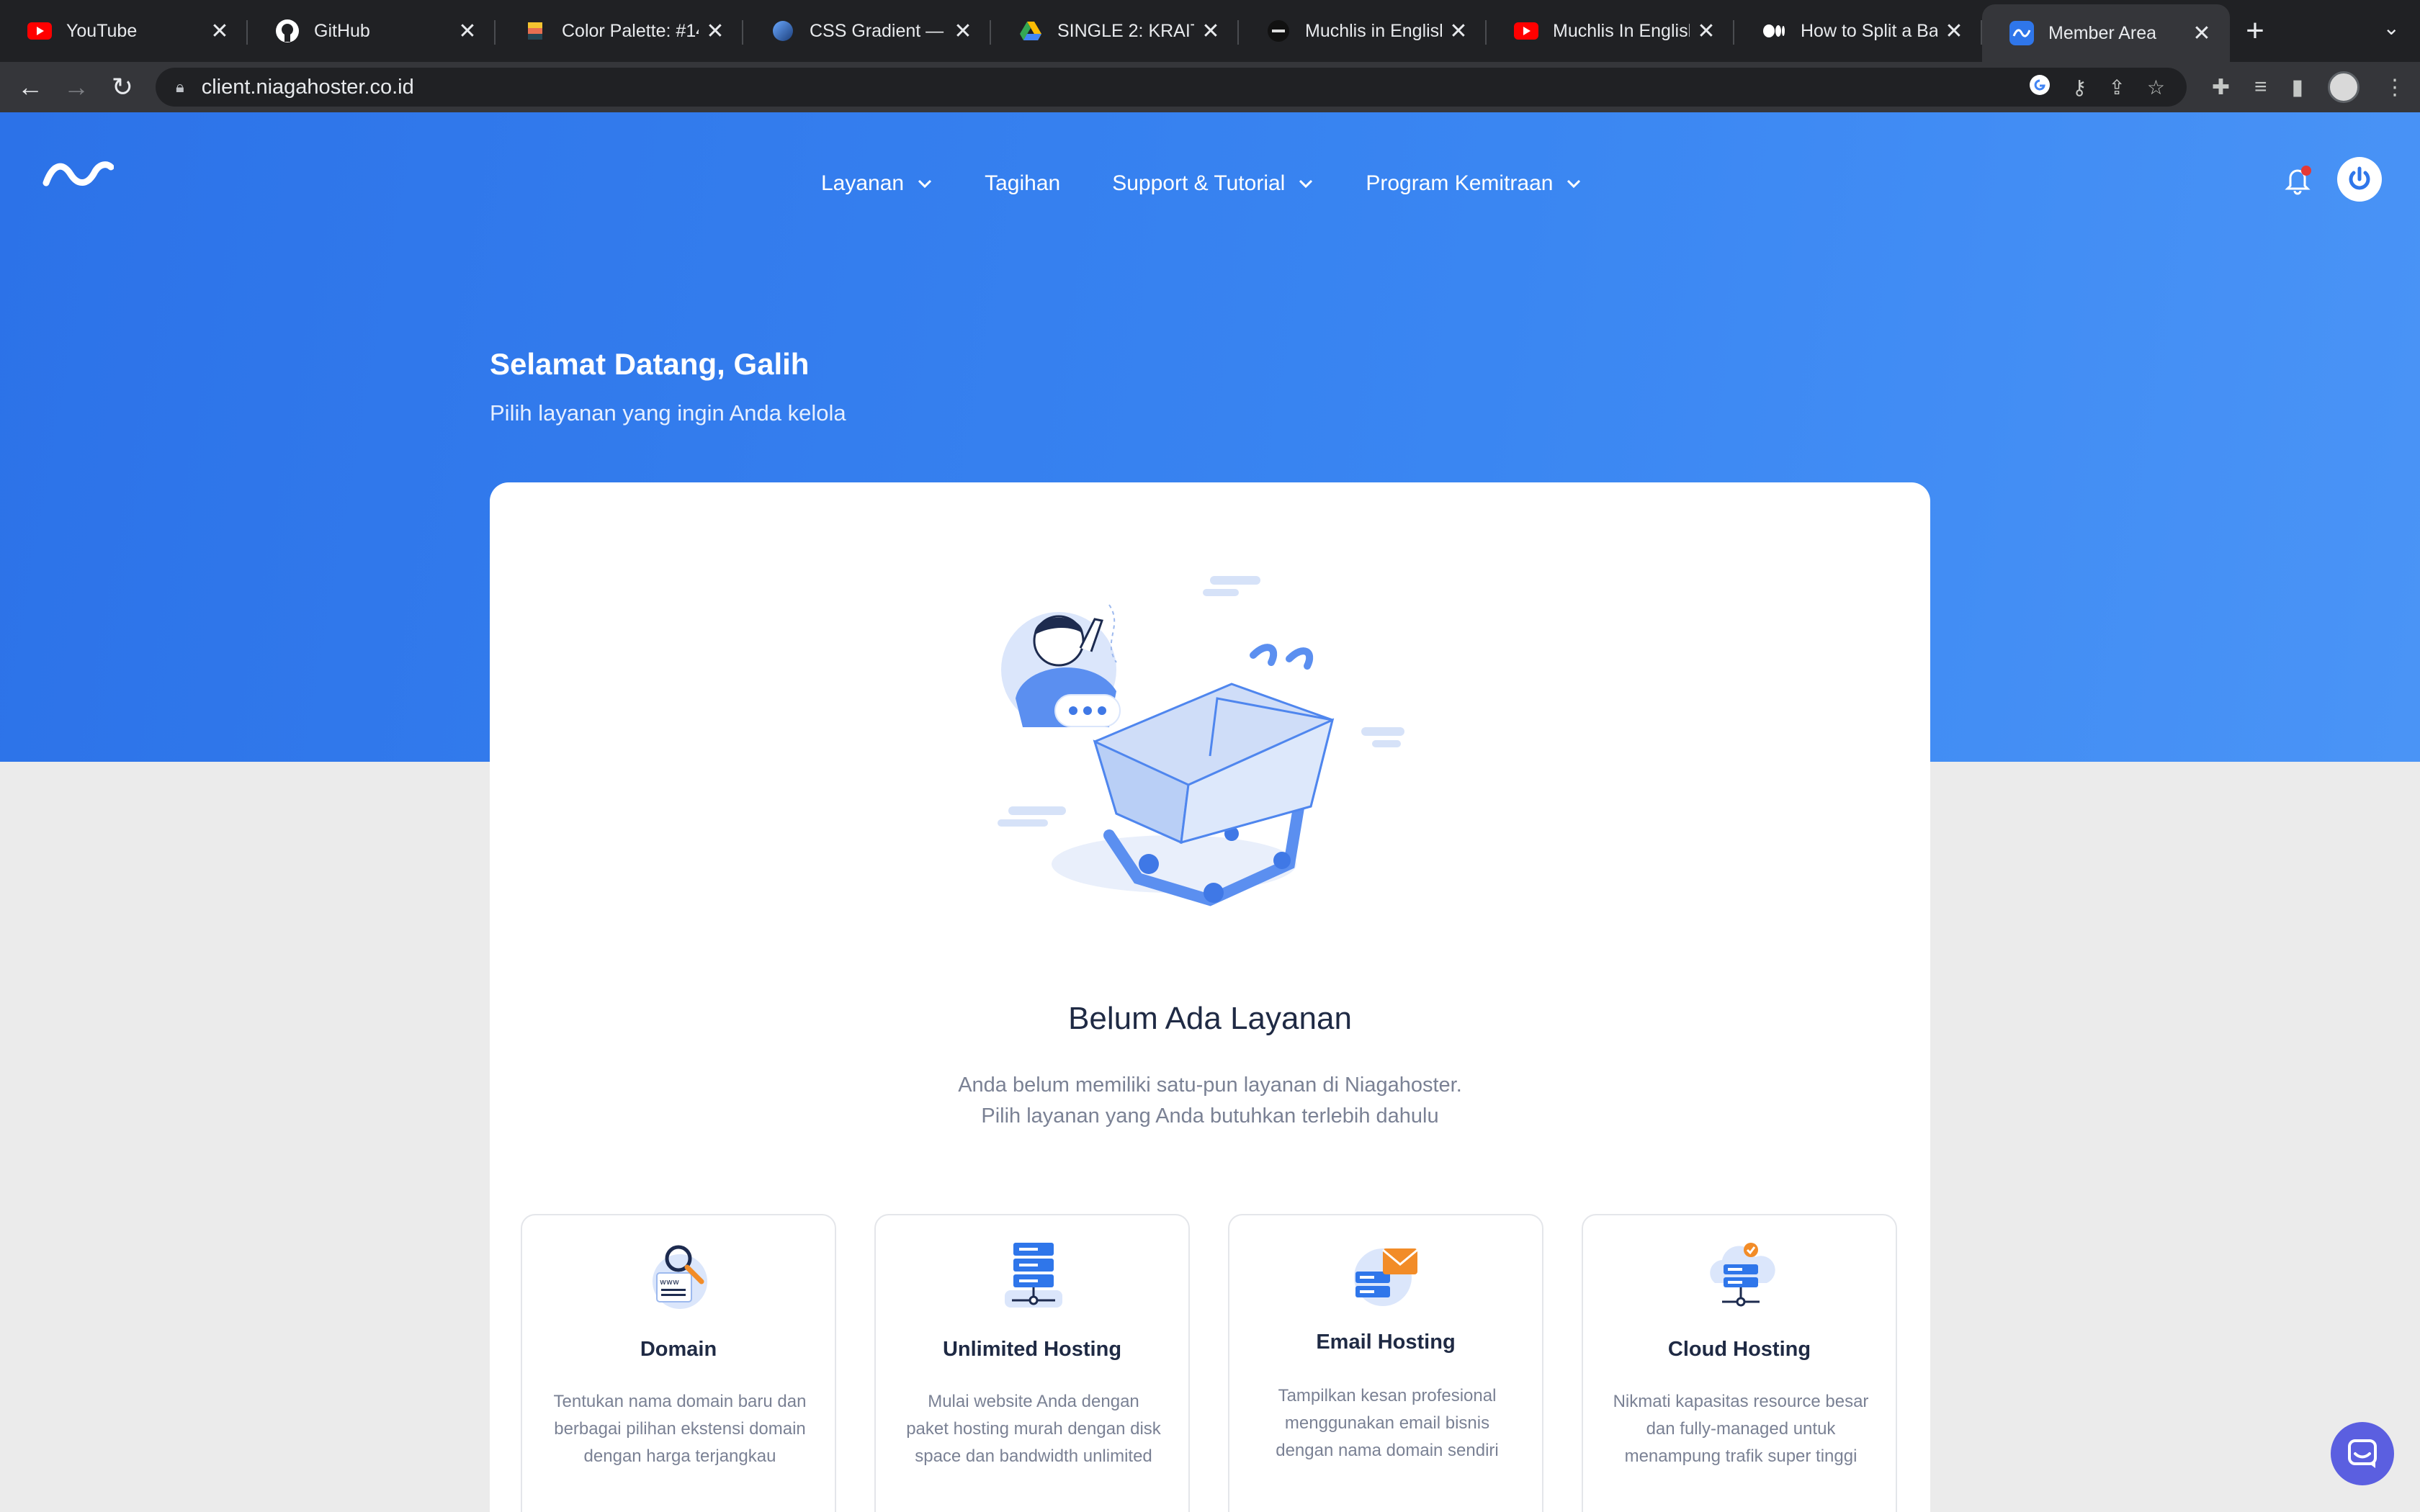  I want to click on back-button: ←, so click(30, 87).